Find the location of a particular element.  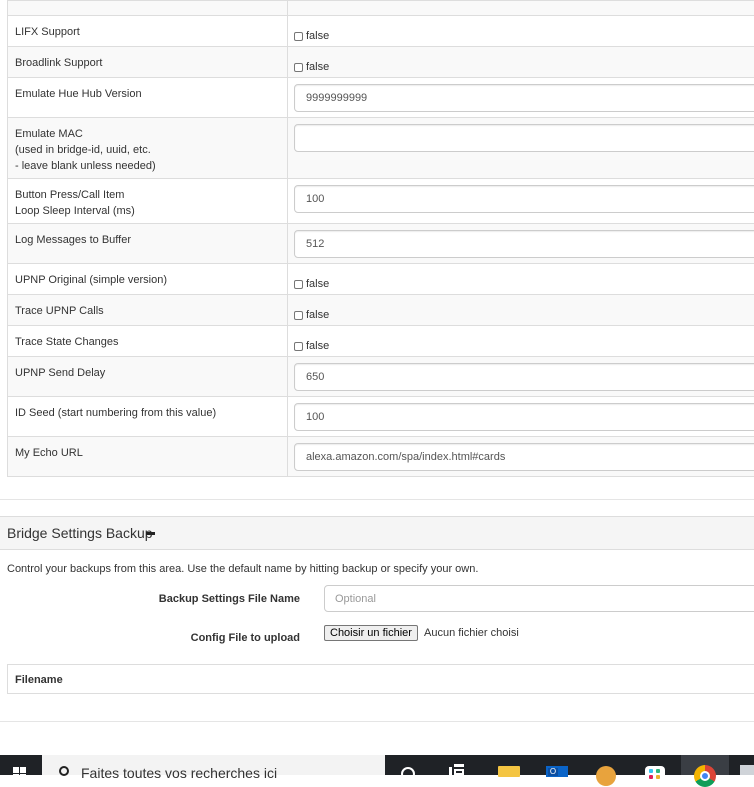

file-explorer-icon is located at coordinates (509, 771).